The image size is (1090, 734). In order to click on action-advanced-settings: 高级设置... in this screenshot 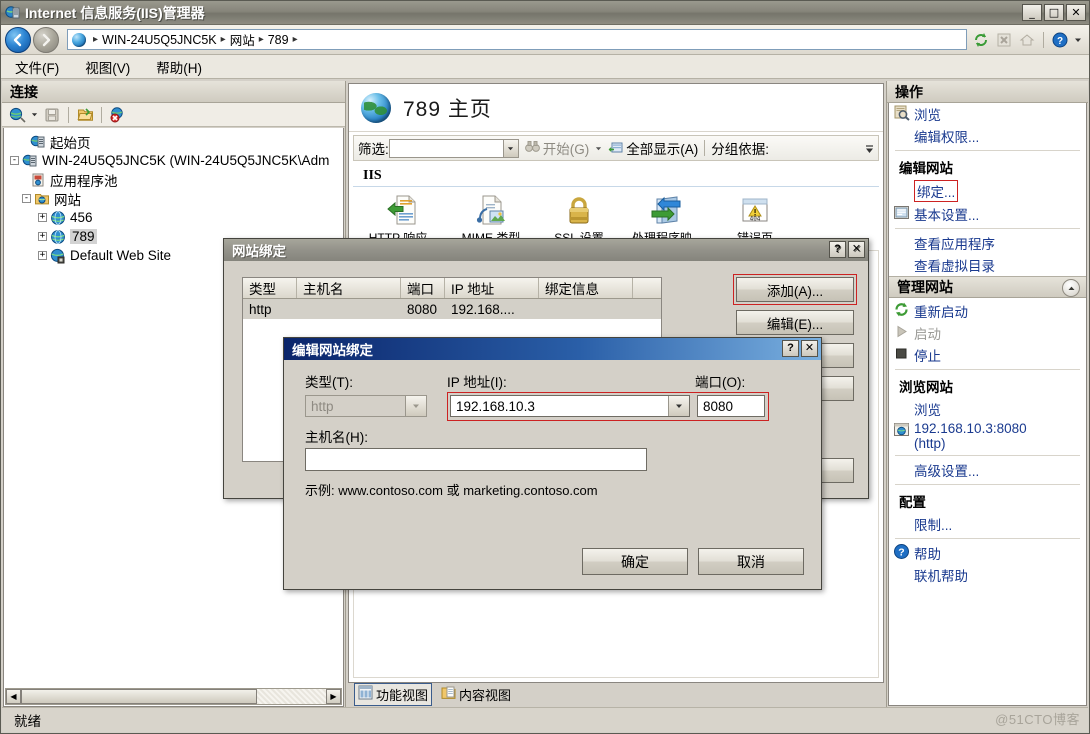, I will do `click(987, 470)`.